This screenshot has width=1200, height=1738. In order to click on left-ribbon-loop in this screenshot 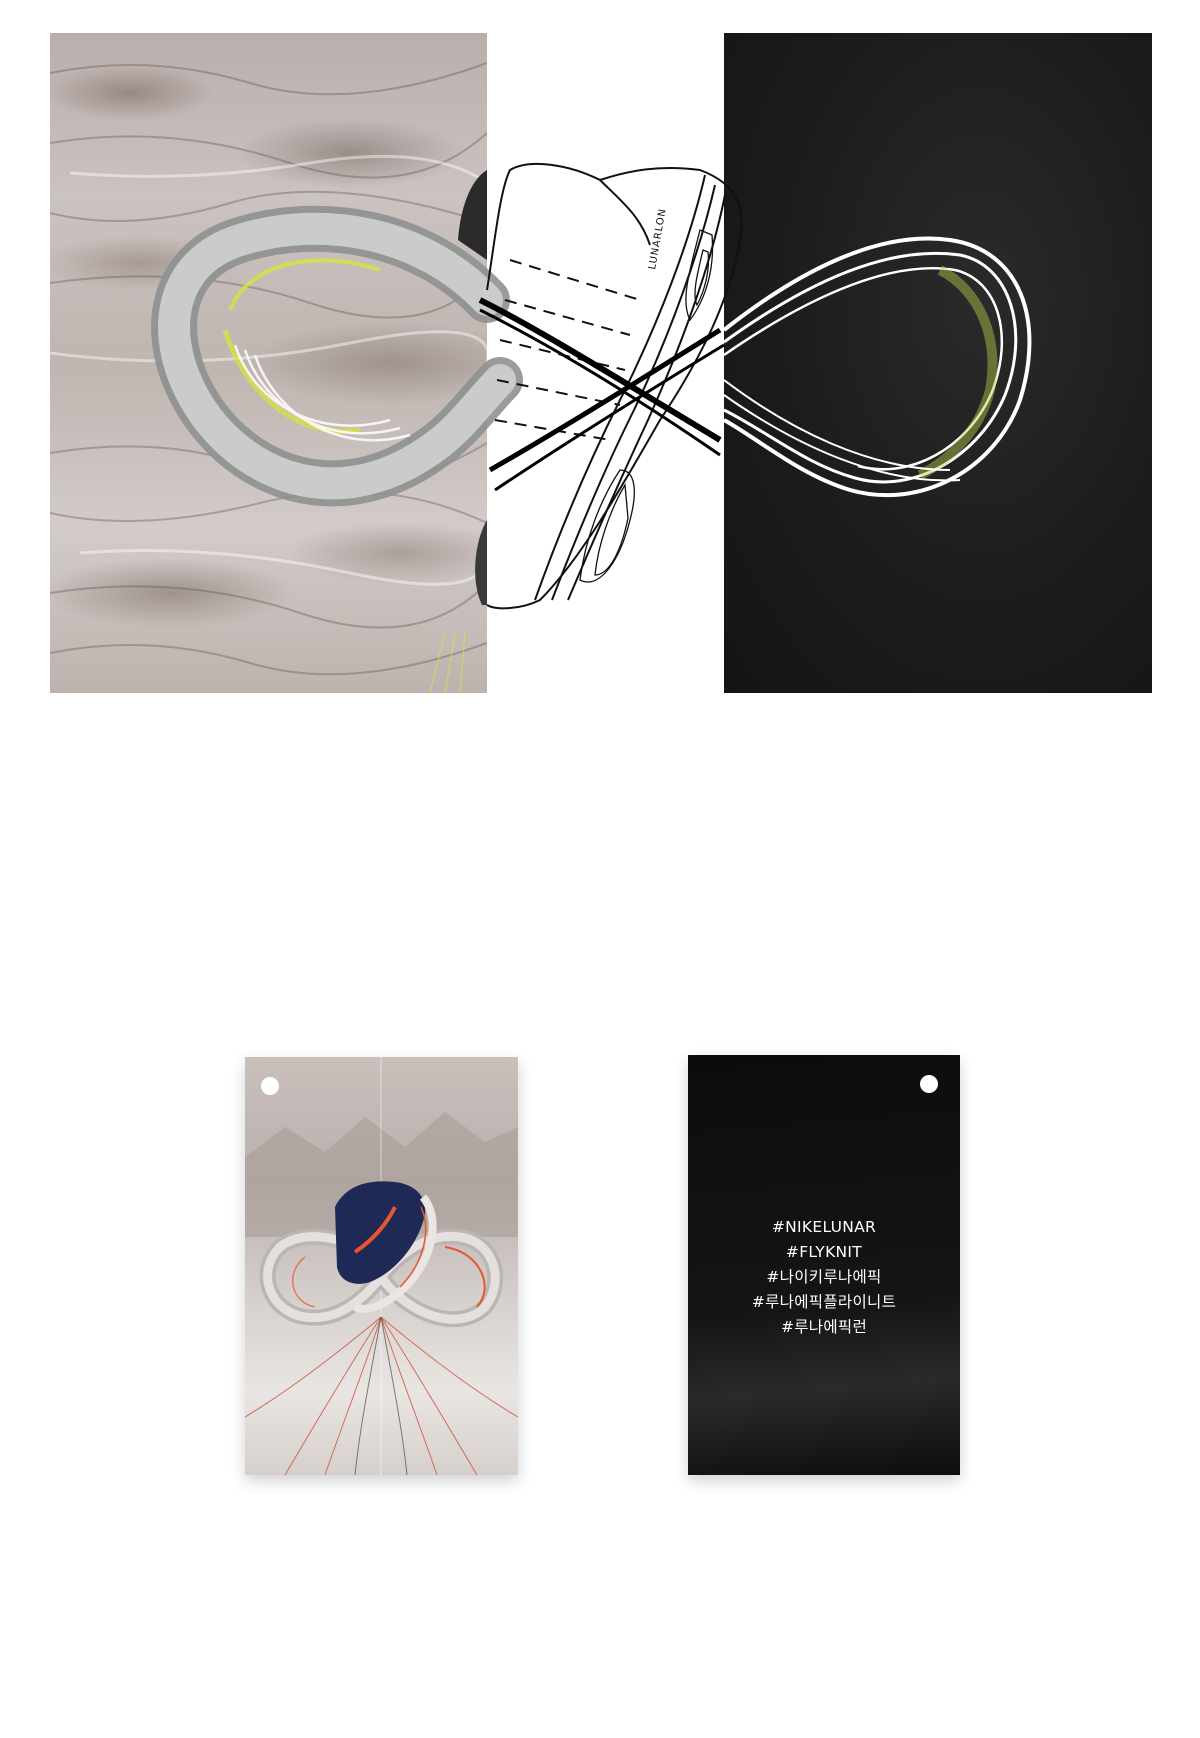, I will do `click(337, 356)`.